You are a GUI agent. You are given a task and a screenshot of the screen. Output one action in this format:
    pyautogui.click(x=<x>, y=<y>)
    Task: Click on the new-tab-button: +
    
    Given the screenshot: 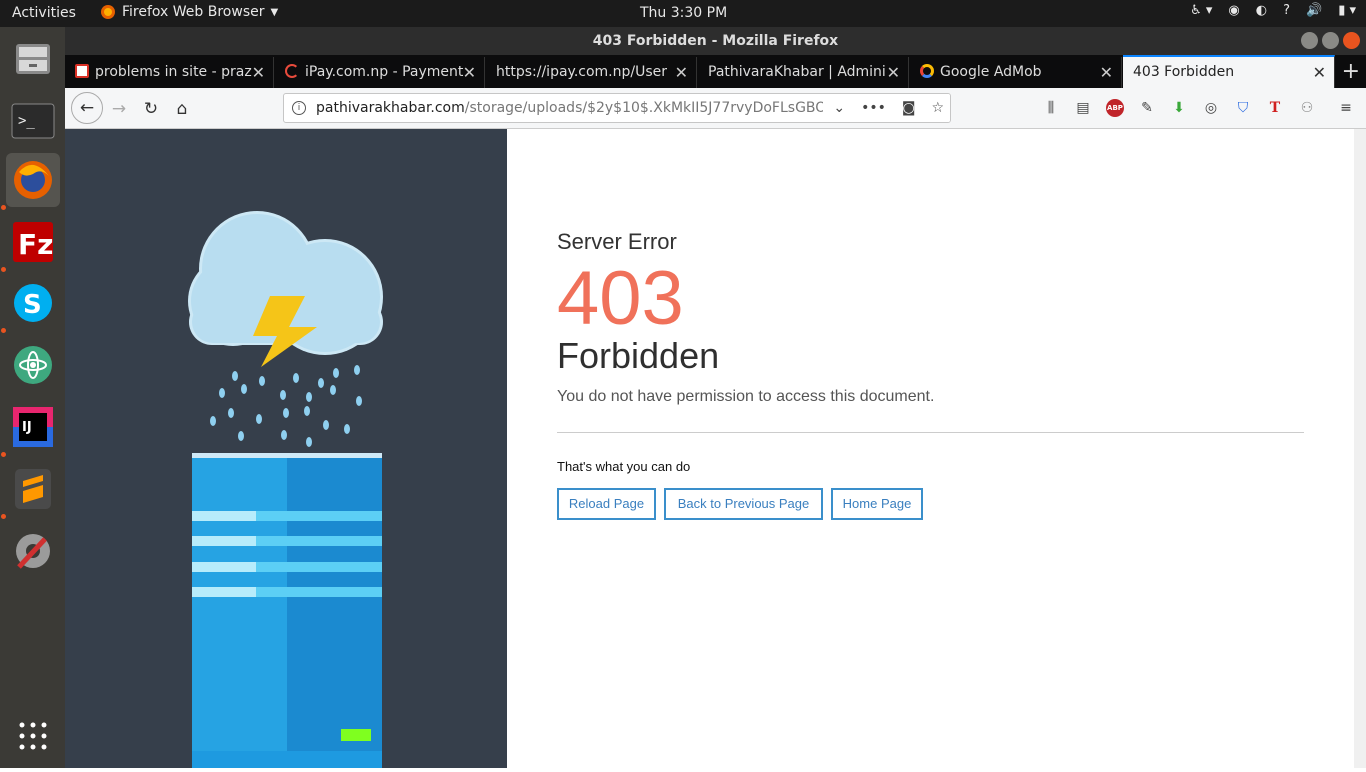 What is the action you would take?
    pyautogui.click(x=1351, y=71)
    